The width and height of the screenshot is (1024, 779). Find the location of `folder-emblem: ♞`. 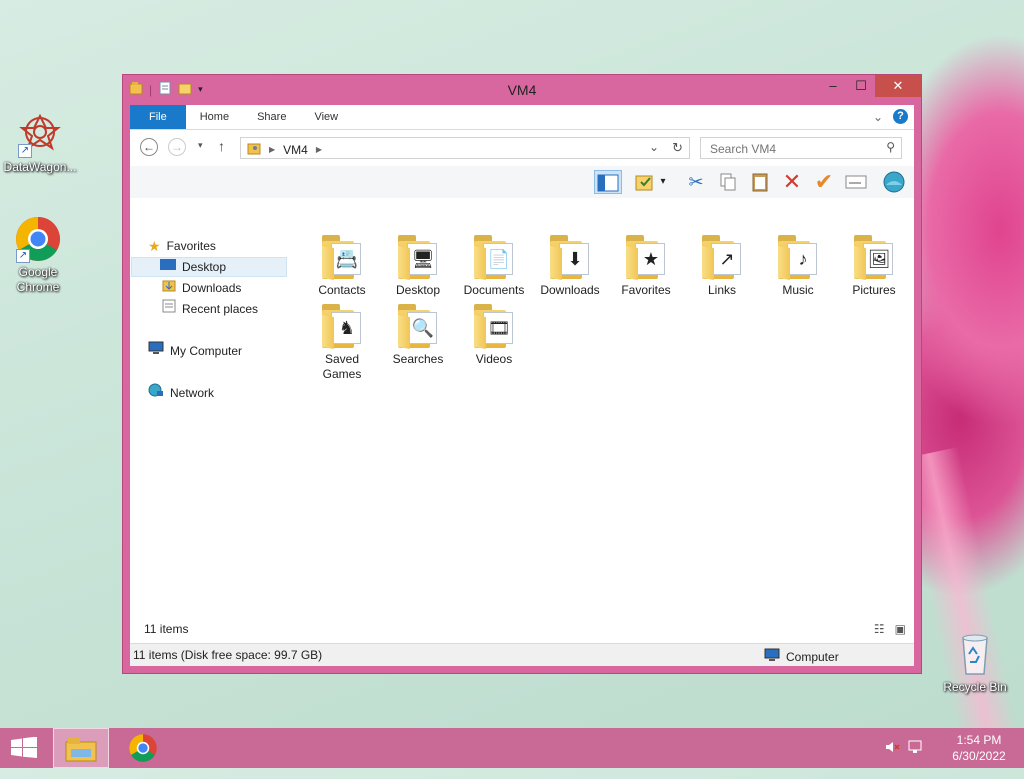

folder-emblem: ♞ is located at coordinates (347, 328).